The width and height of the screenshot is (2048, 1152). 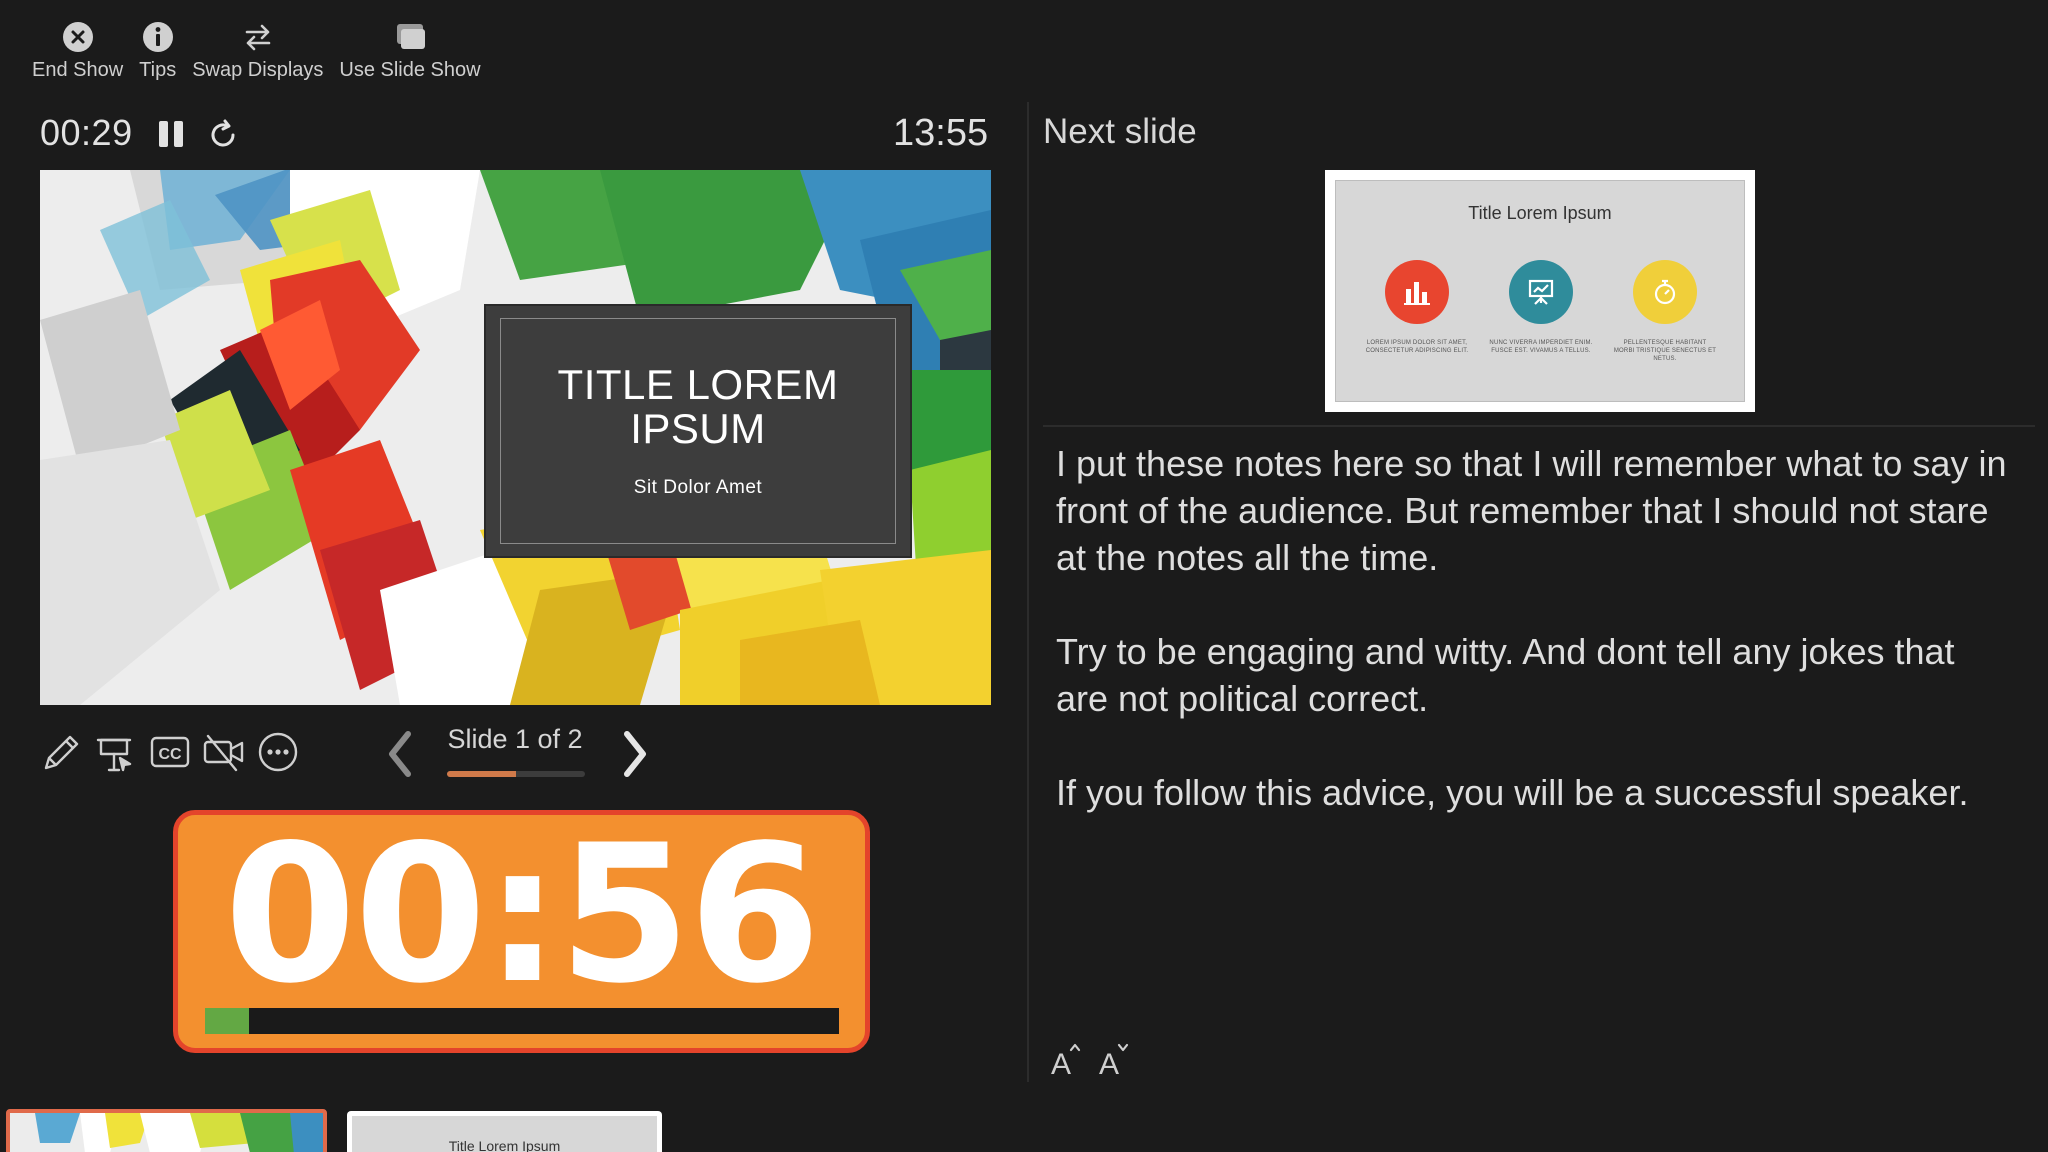 I want to click on previous-slide-button, so click(x=400, y=754).